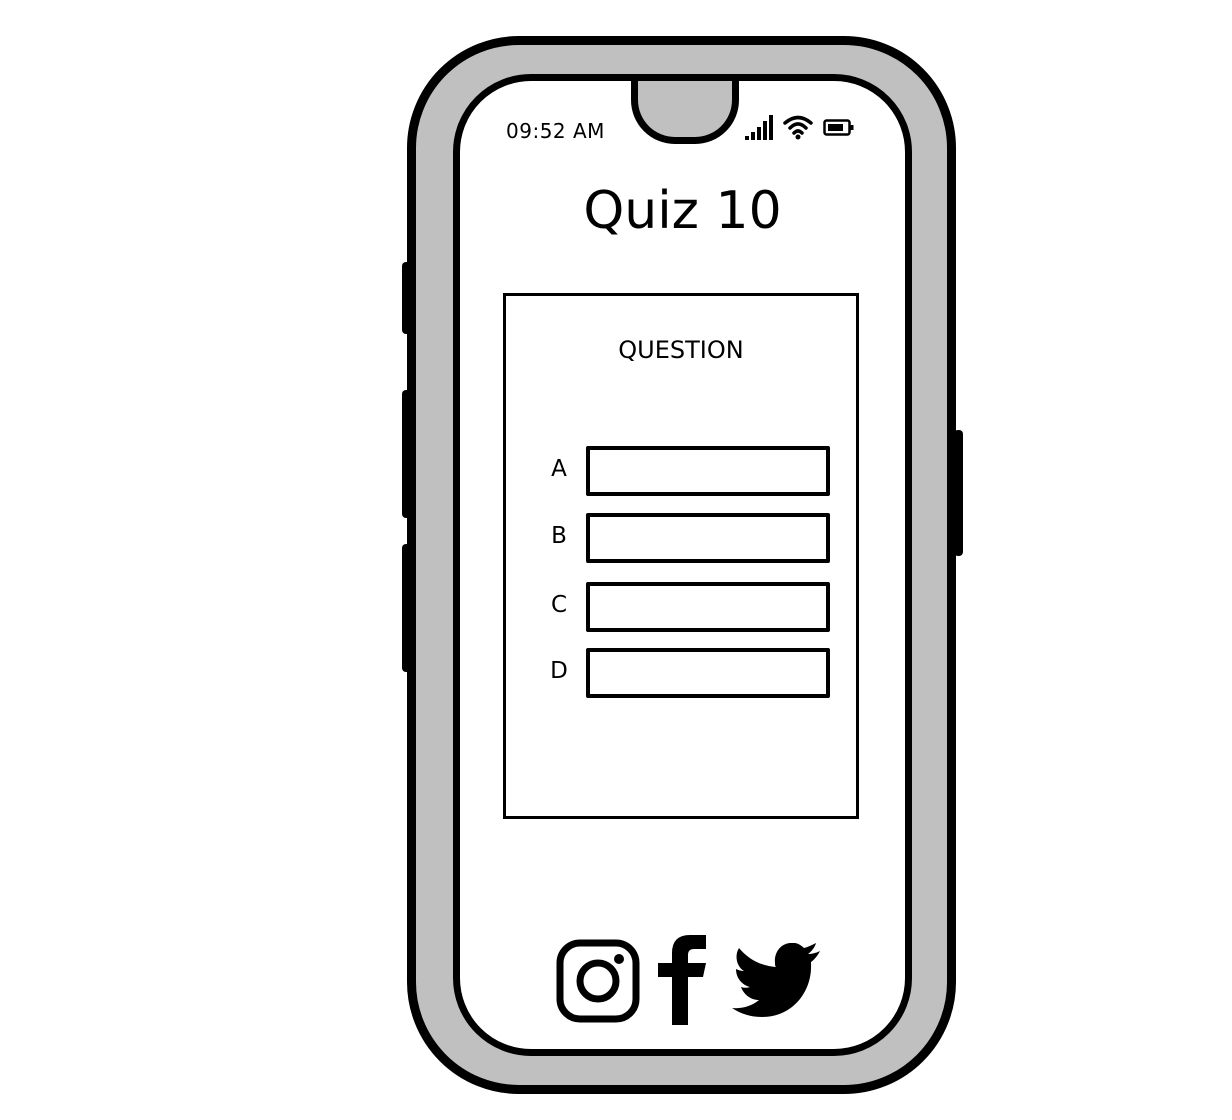 The height and width of the screenshot is (1120, 1232). I want to click on answer-row-a: A, so click(691, 472).